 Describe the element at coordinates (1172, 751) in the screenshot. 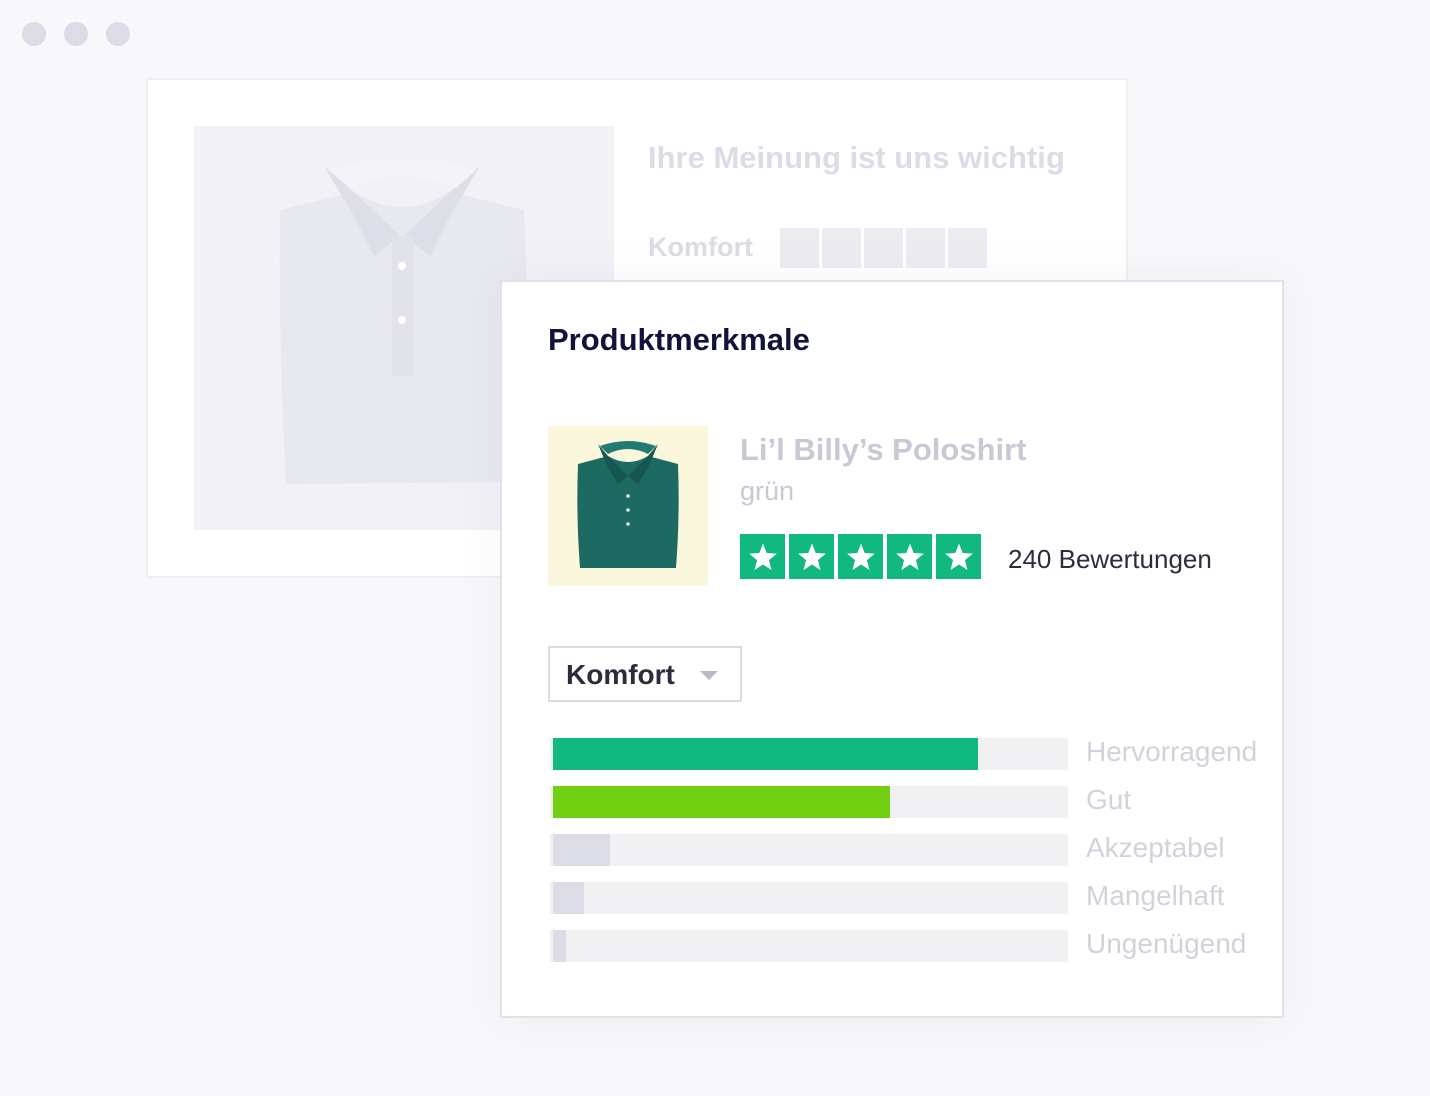

I see `bar-label: Hervorragend` at that location.